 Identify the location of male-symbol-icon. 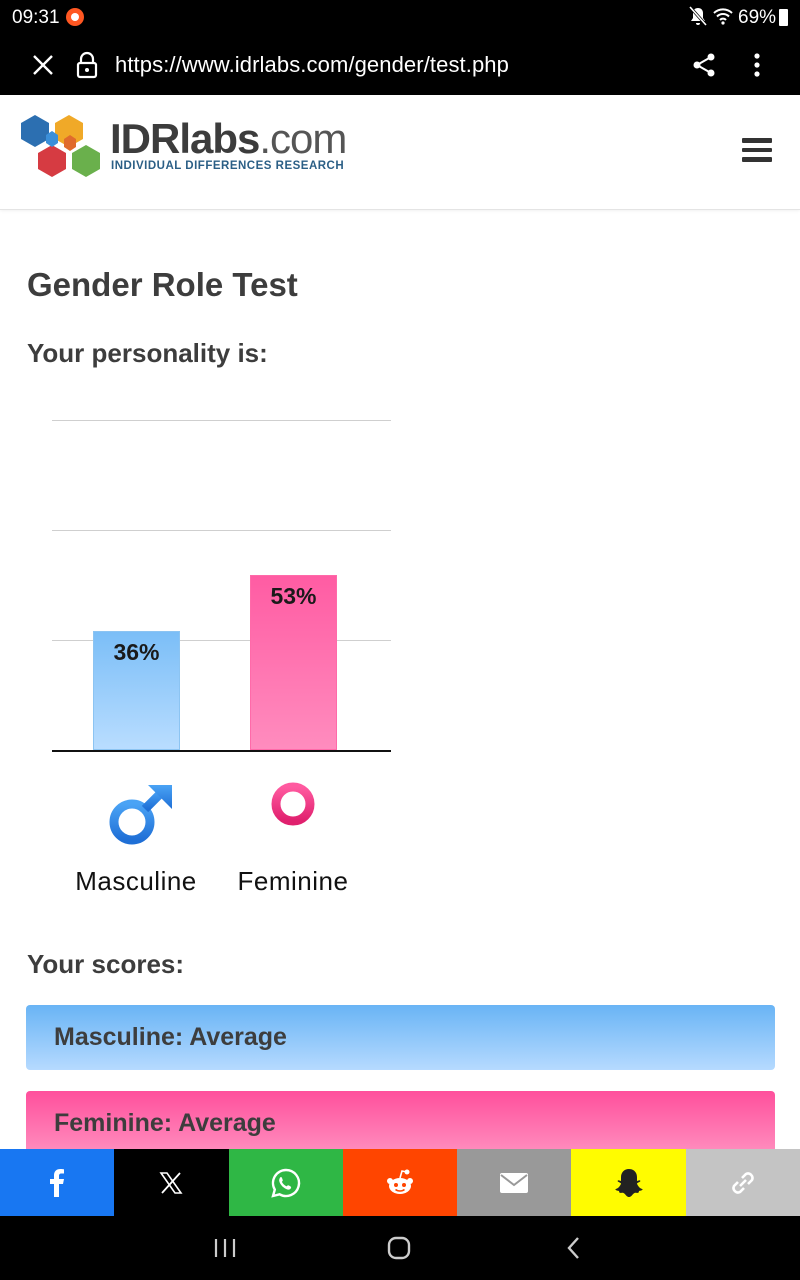
(140, 815).